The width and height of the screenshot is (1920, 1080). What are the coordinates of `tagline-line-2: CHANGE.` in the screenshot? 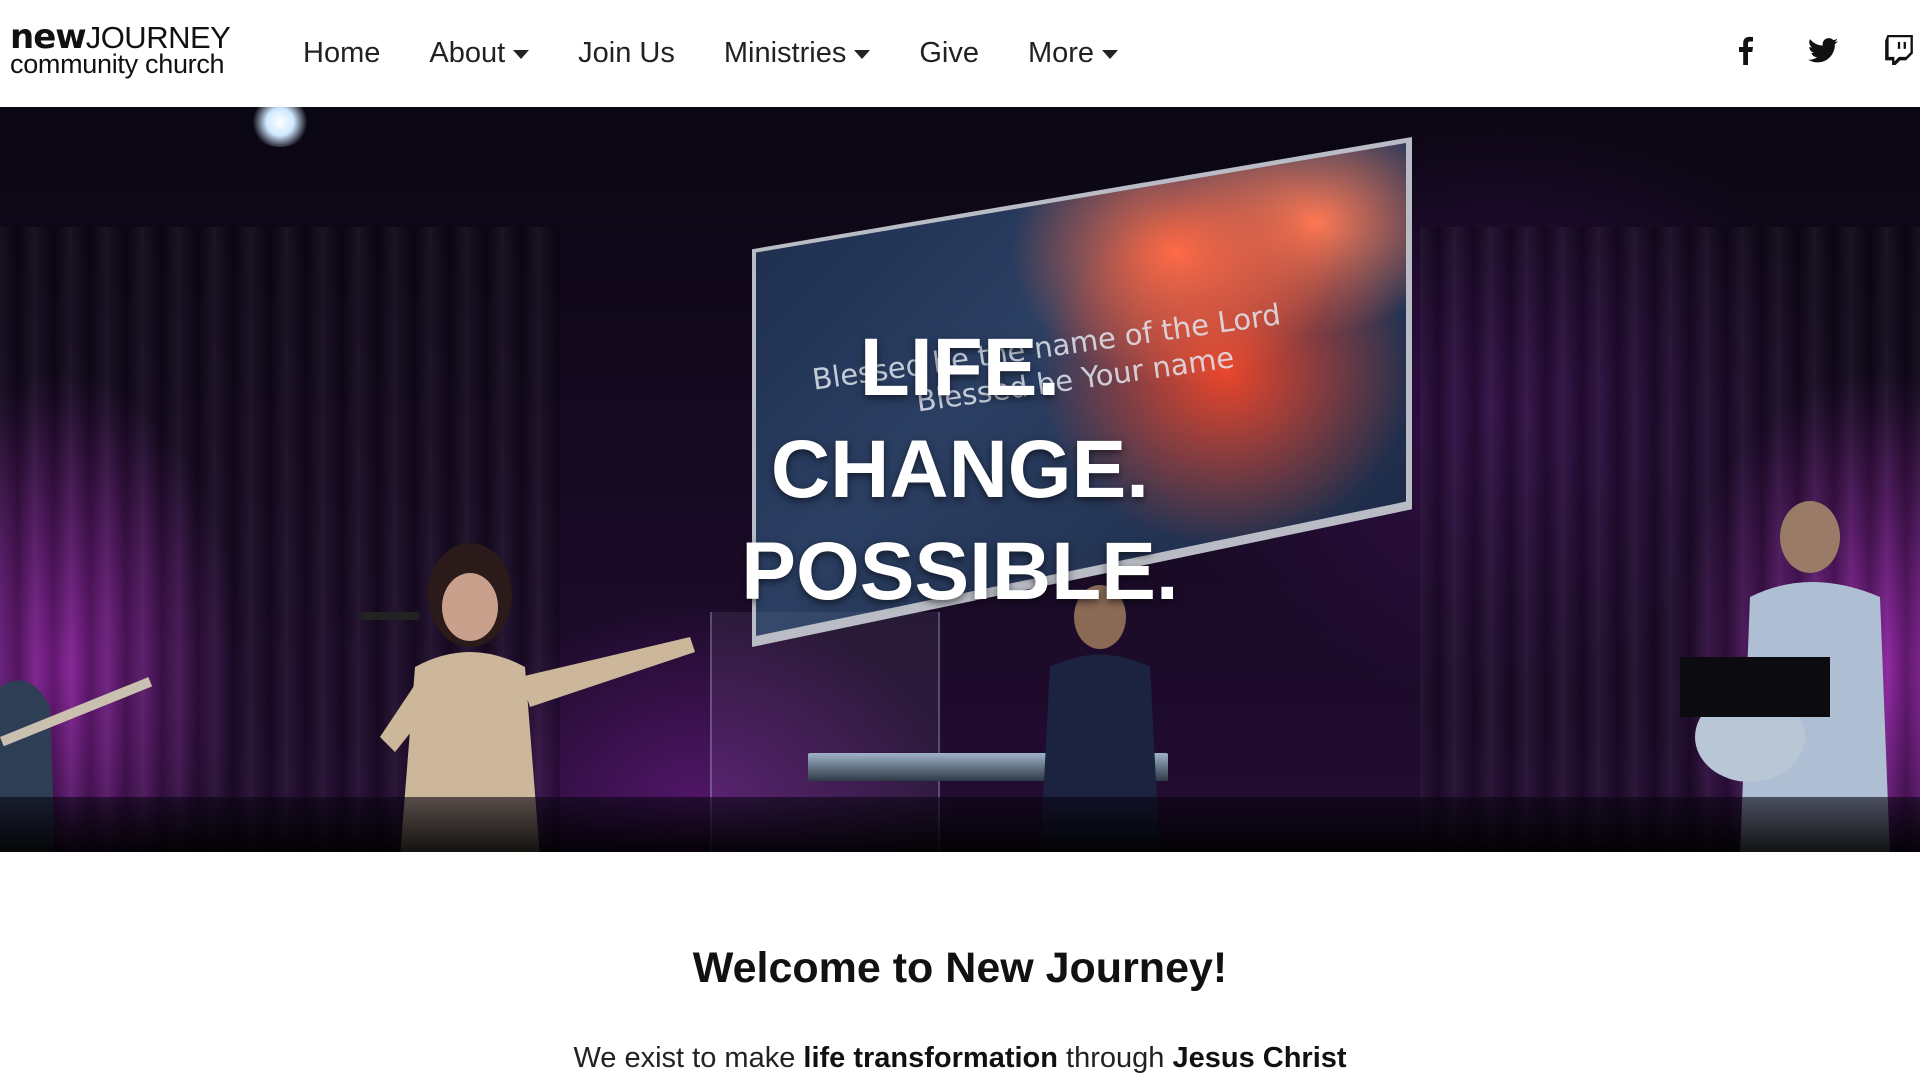 It's located at (960, 469).